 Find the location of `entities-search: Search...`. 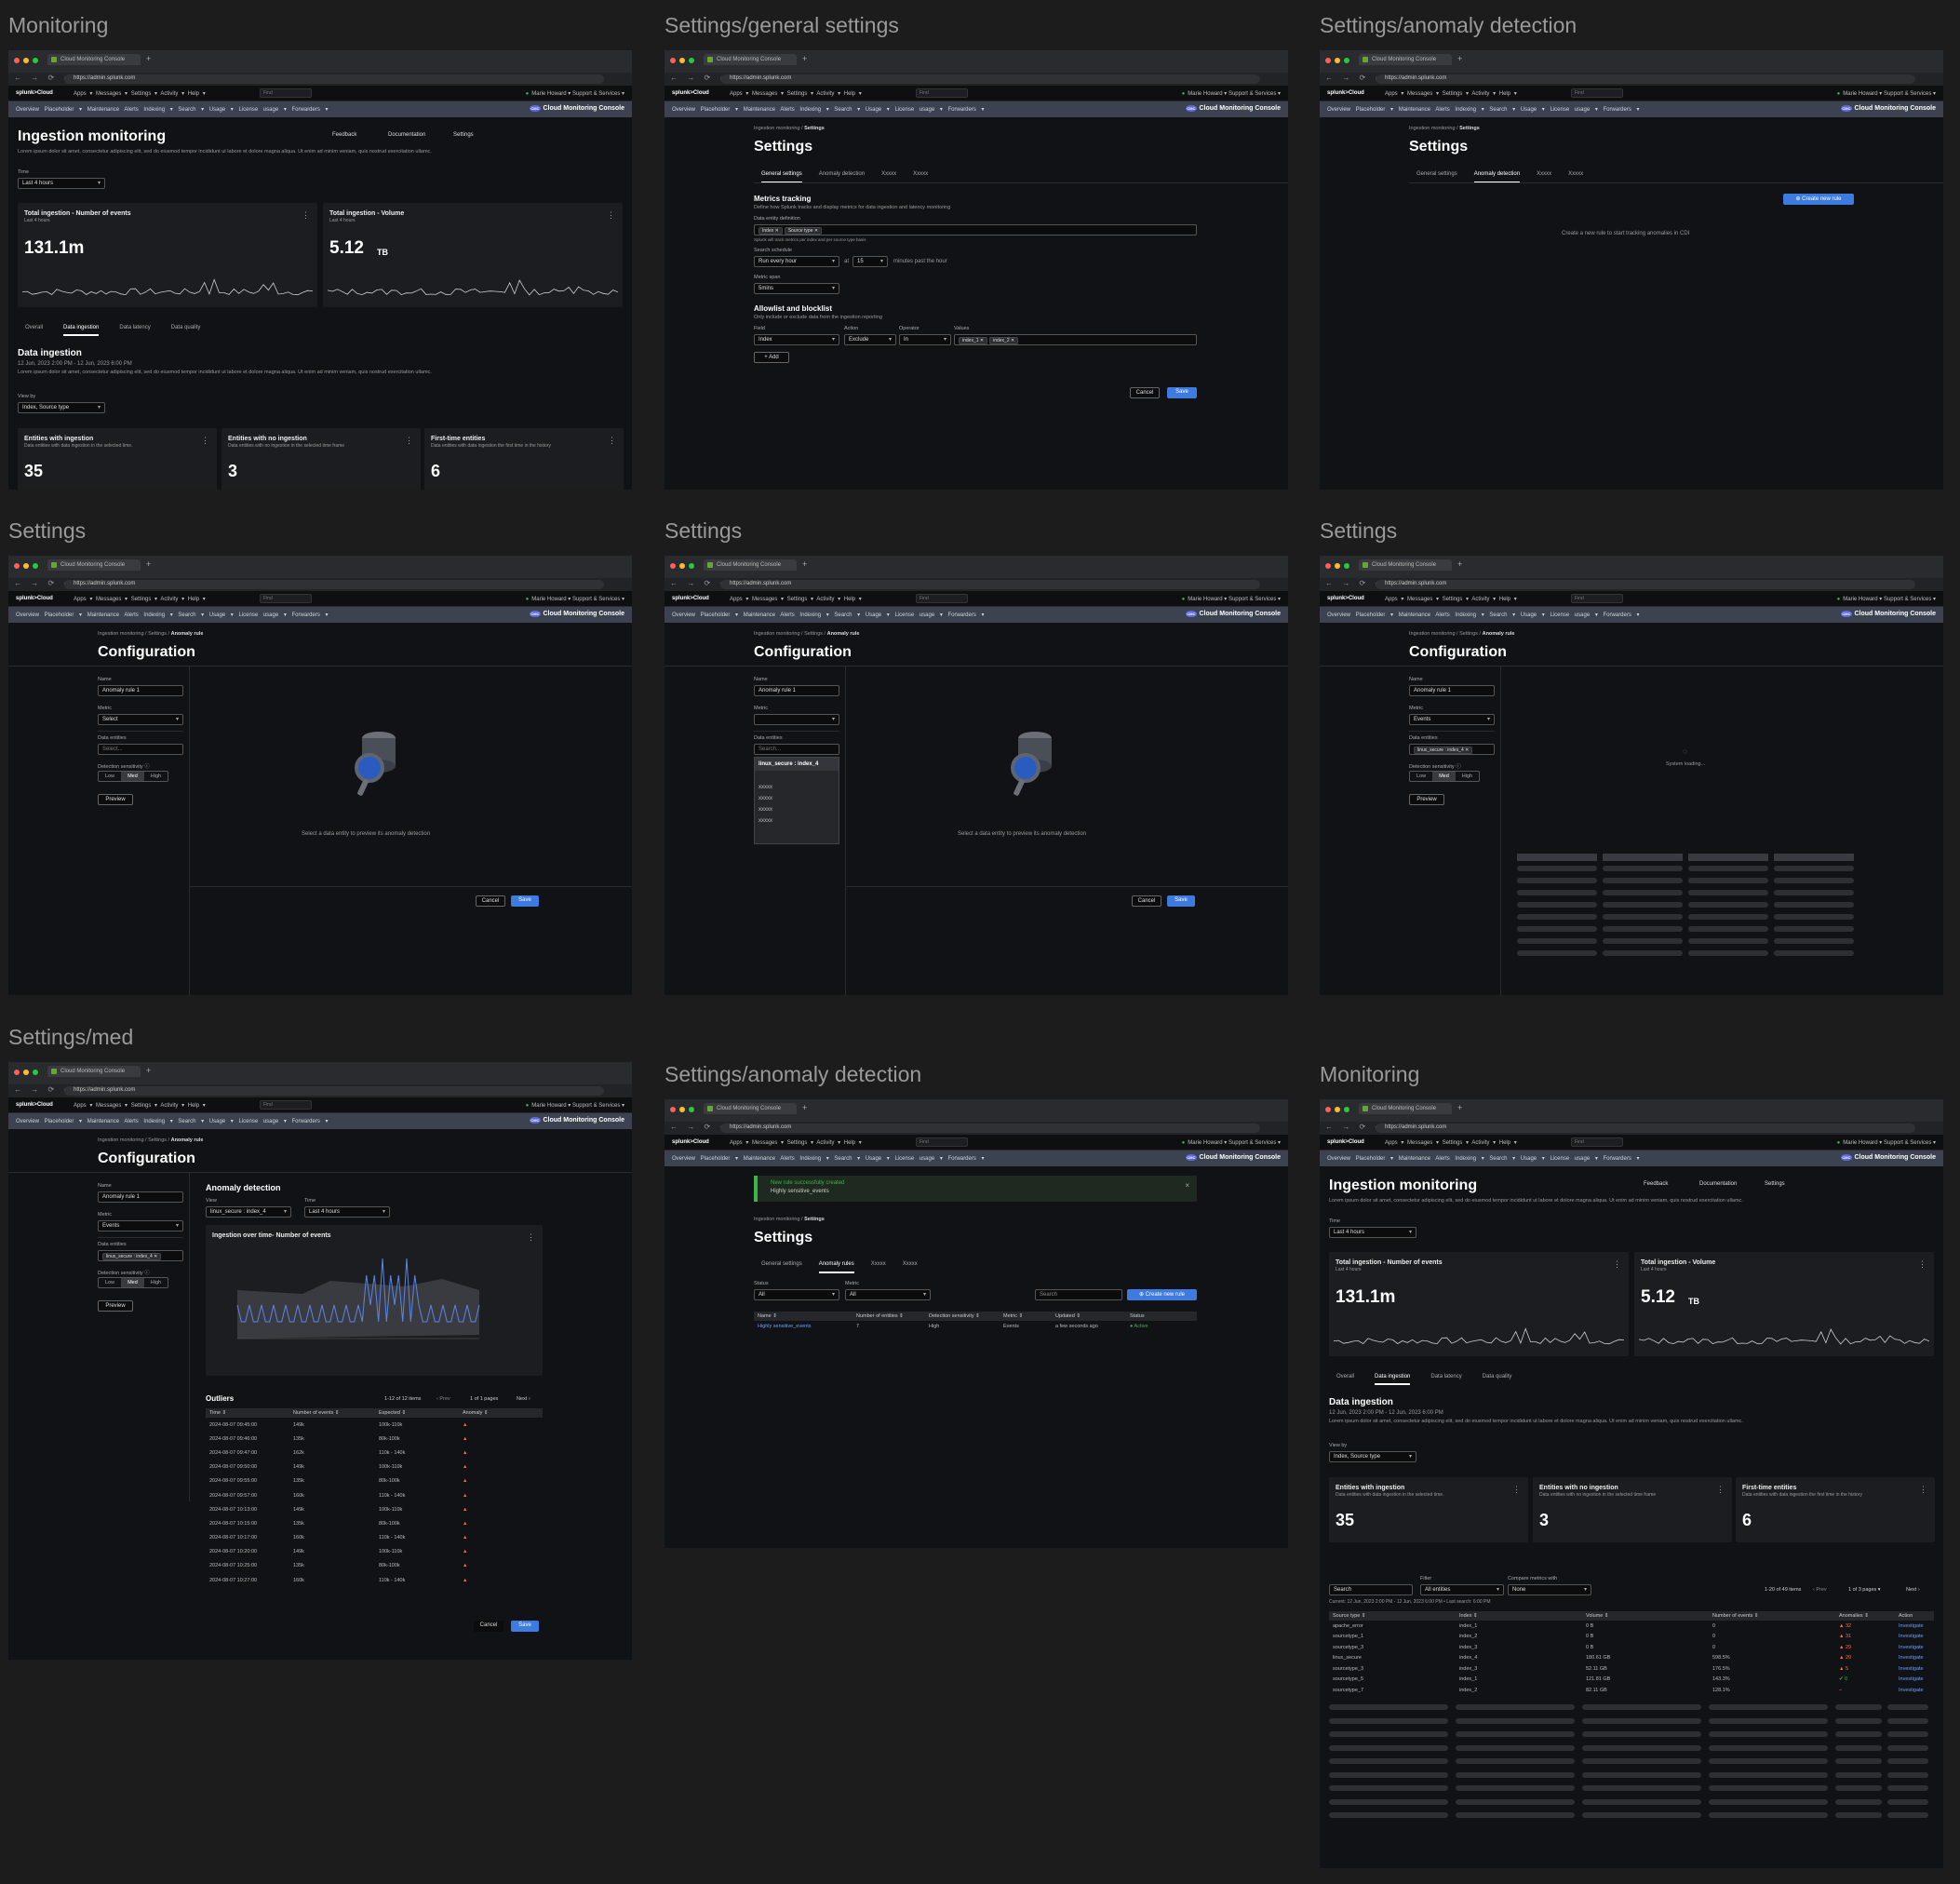

entities-search: Search... is located at coordinates (796, 749).